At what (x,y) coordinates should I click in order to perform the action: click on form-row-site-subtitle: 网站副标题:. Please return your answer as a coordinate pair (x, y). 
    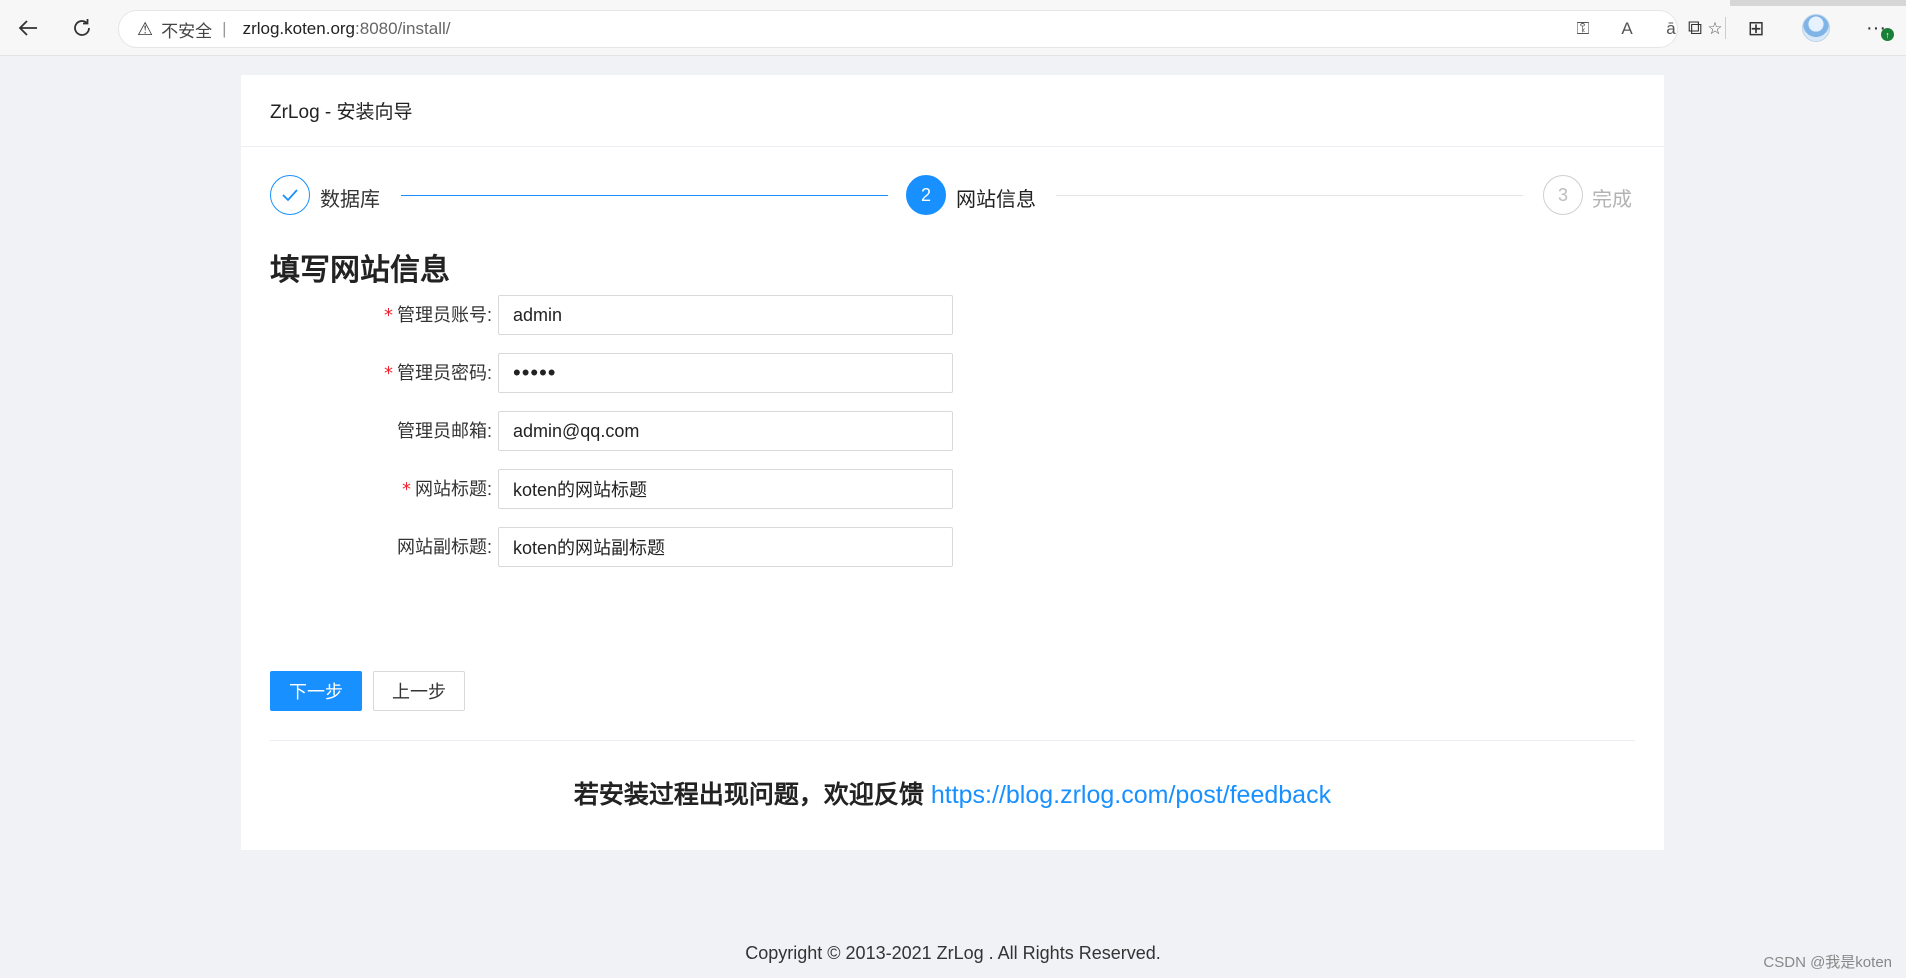
    Looking at the image, I should click on (952, 547).